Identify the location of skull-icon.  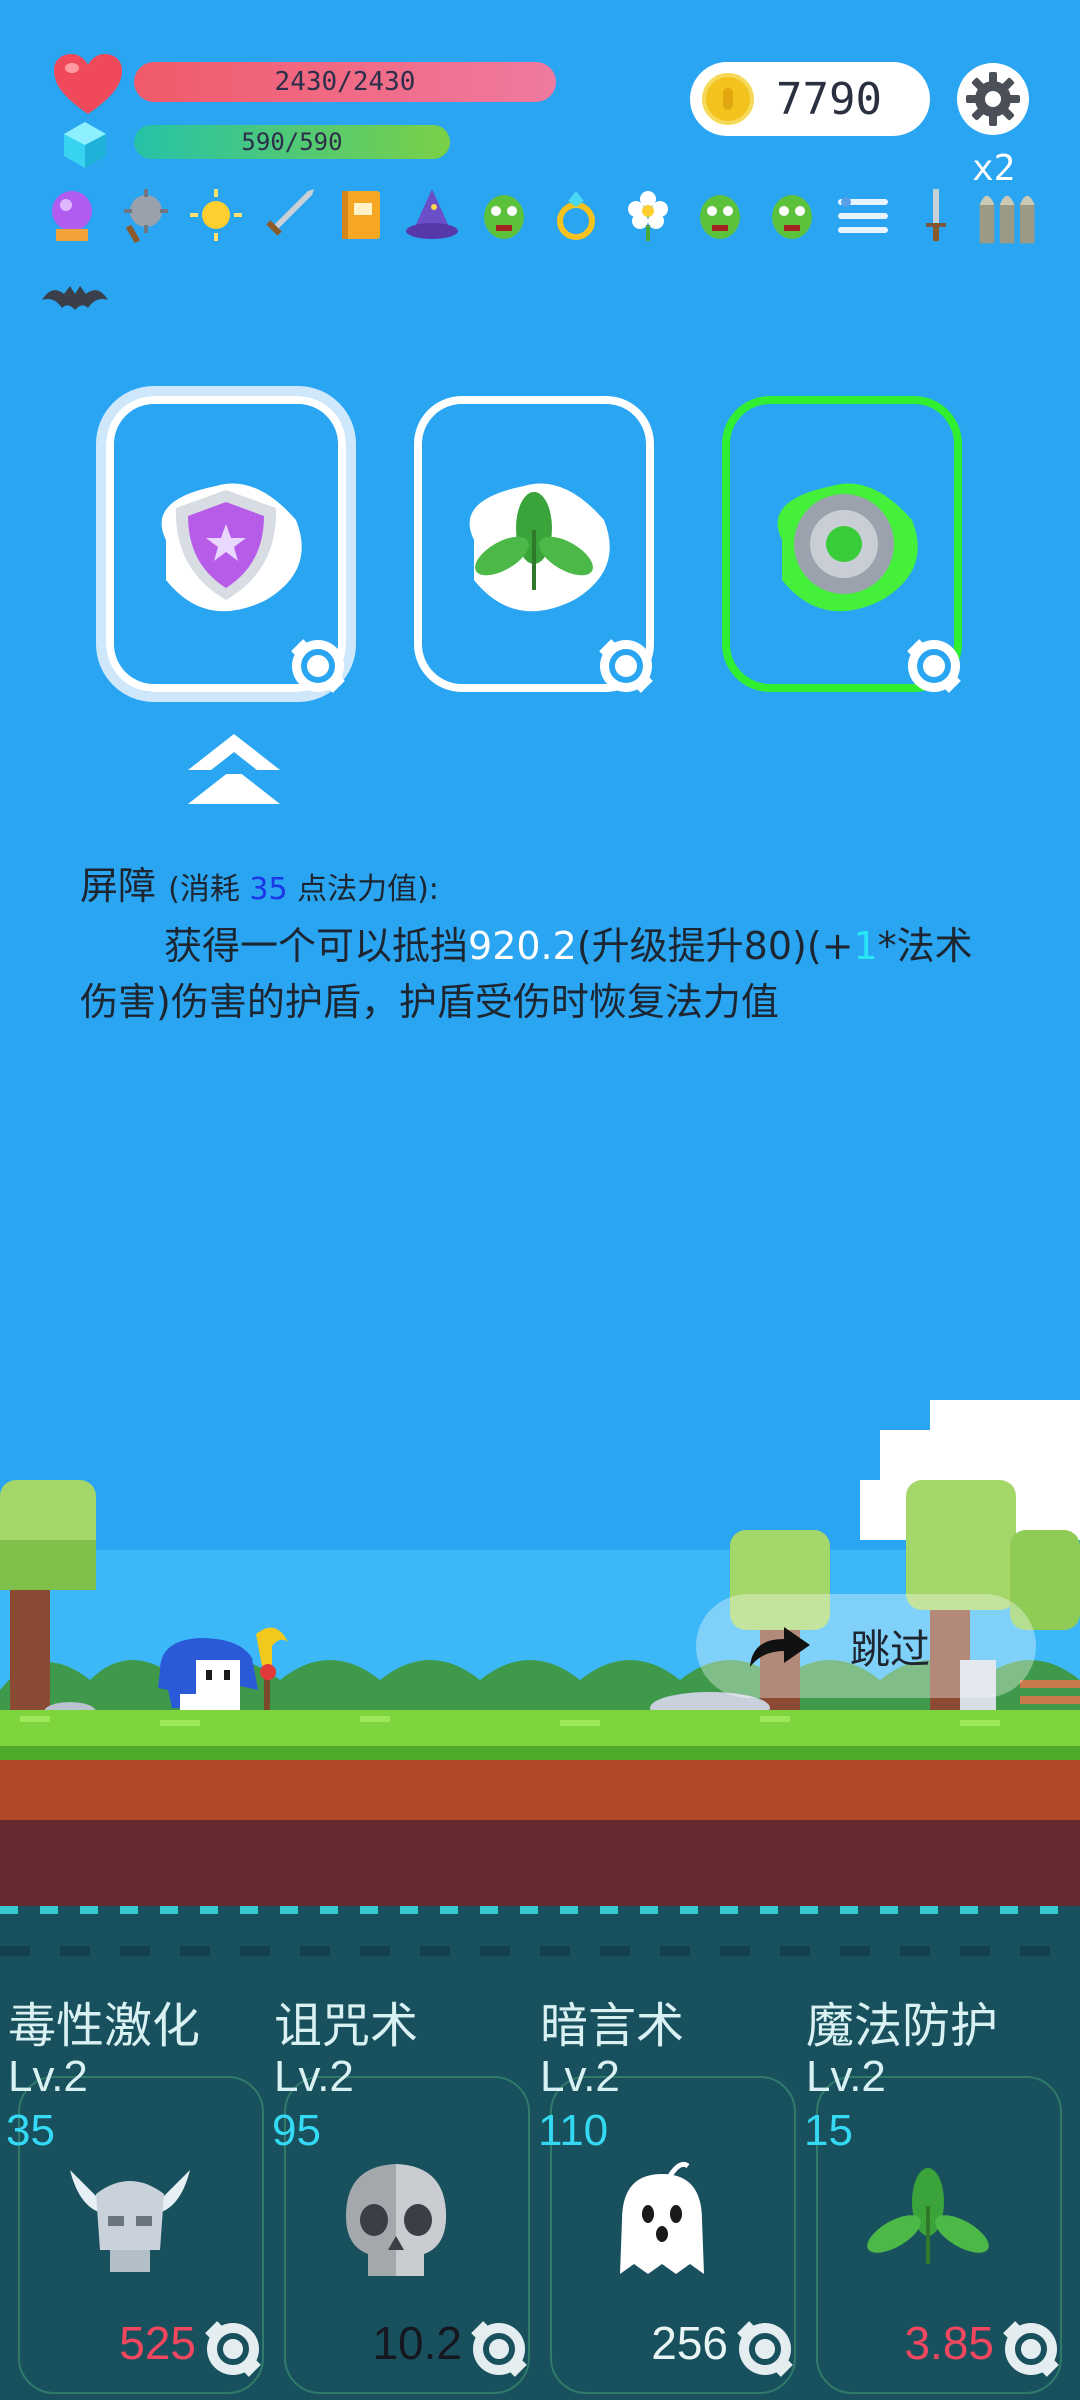
(396, 2220).